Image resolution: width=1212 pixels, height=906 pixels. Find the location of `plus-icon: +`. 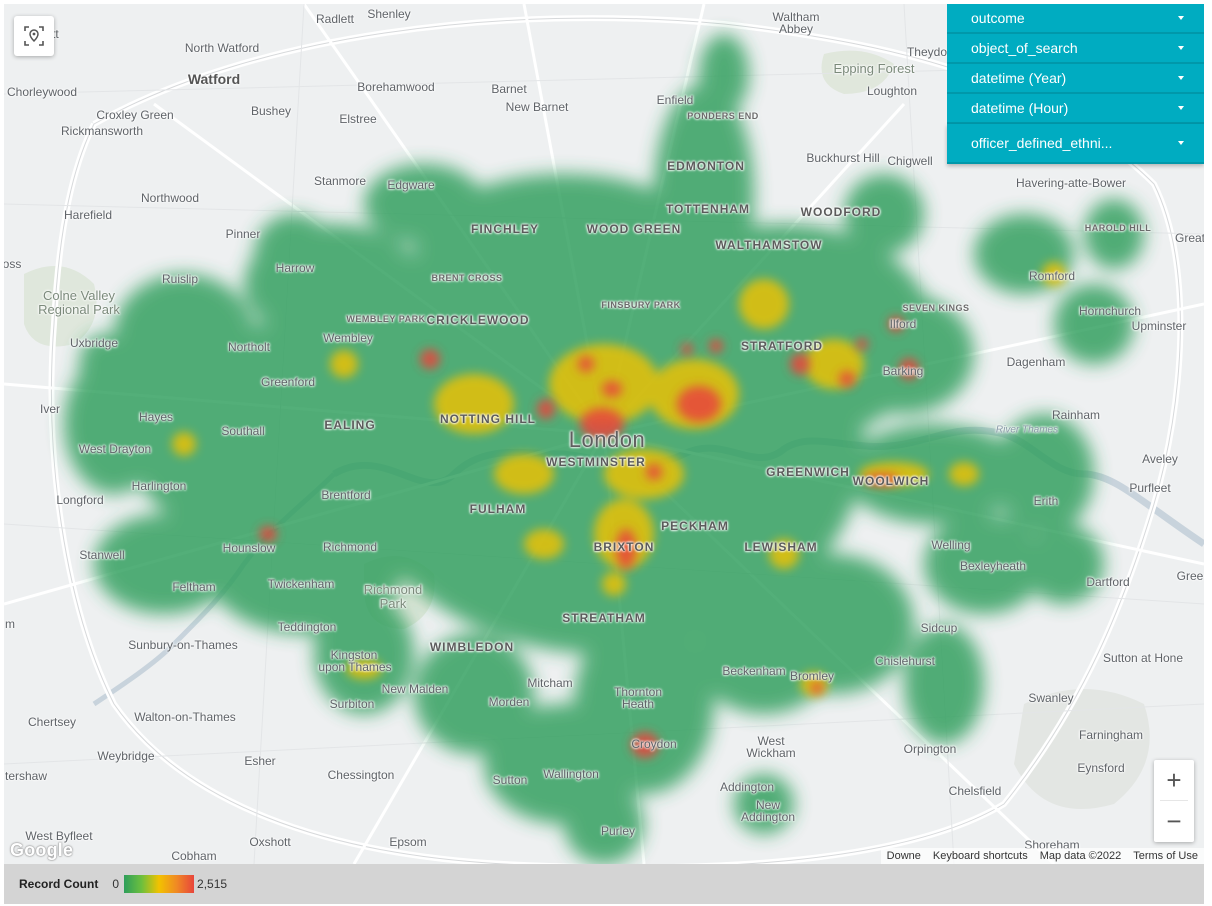

plus-icon: + is located at coordinates (1174, 779).